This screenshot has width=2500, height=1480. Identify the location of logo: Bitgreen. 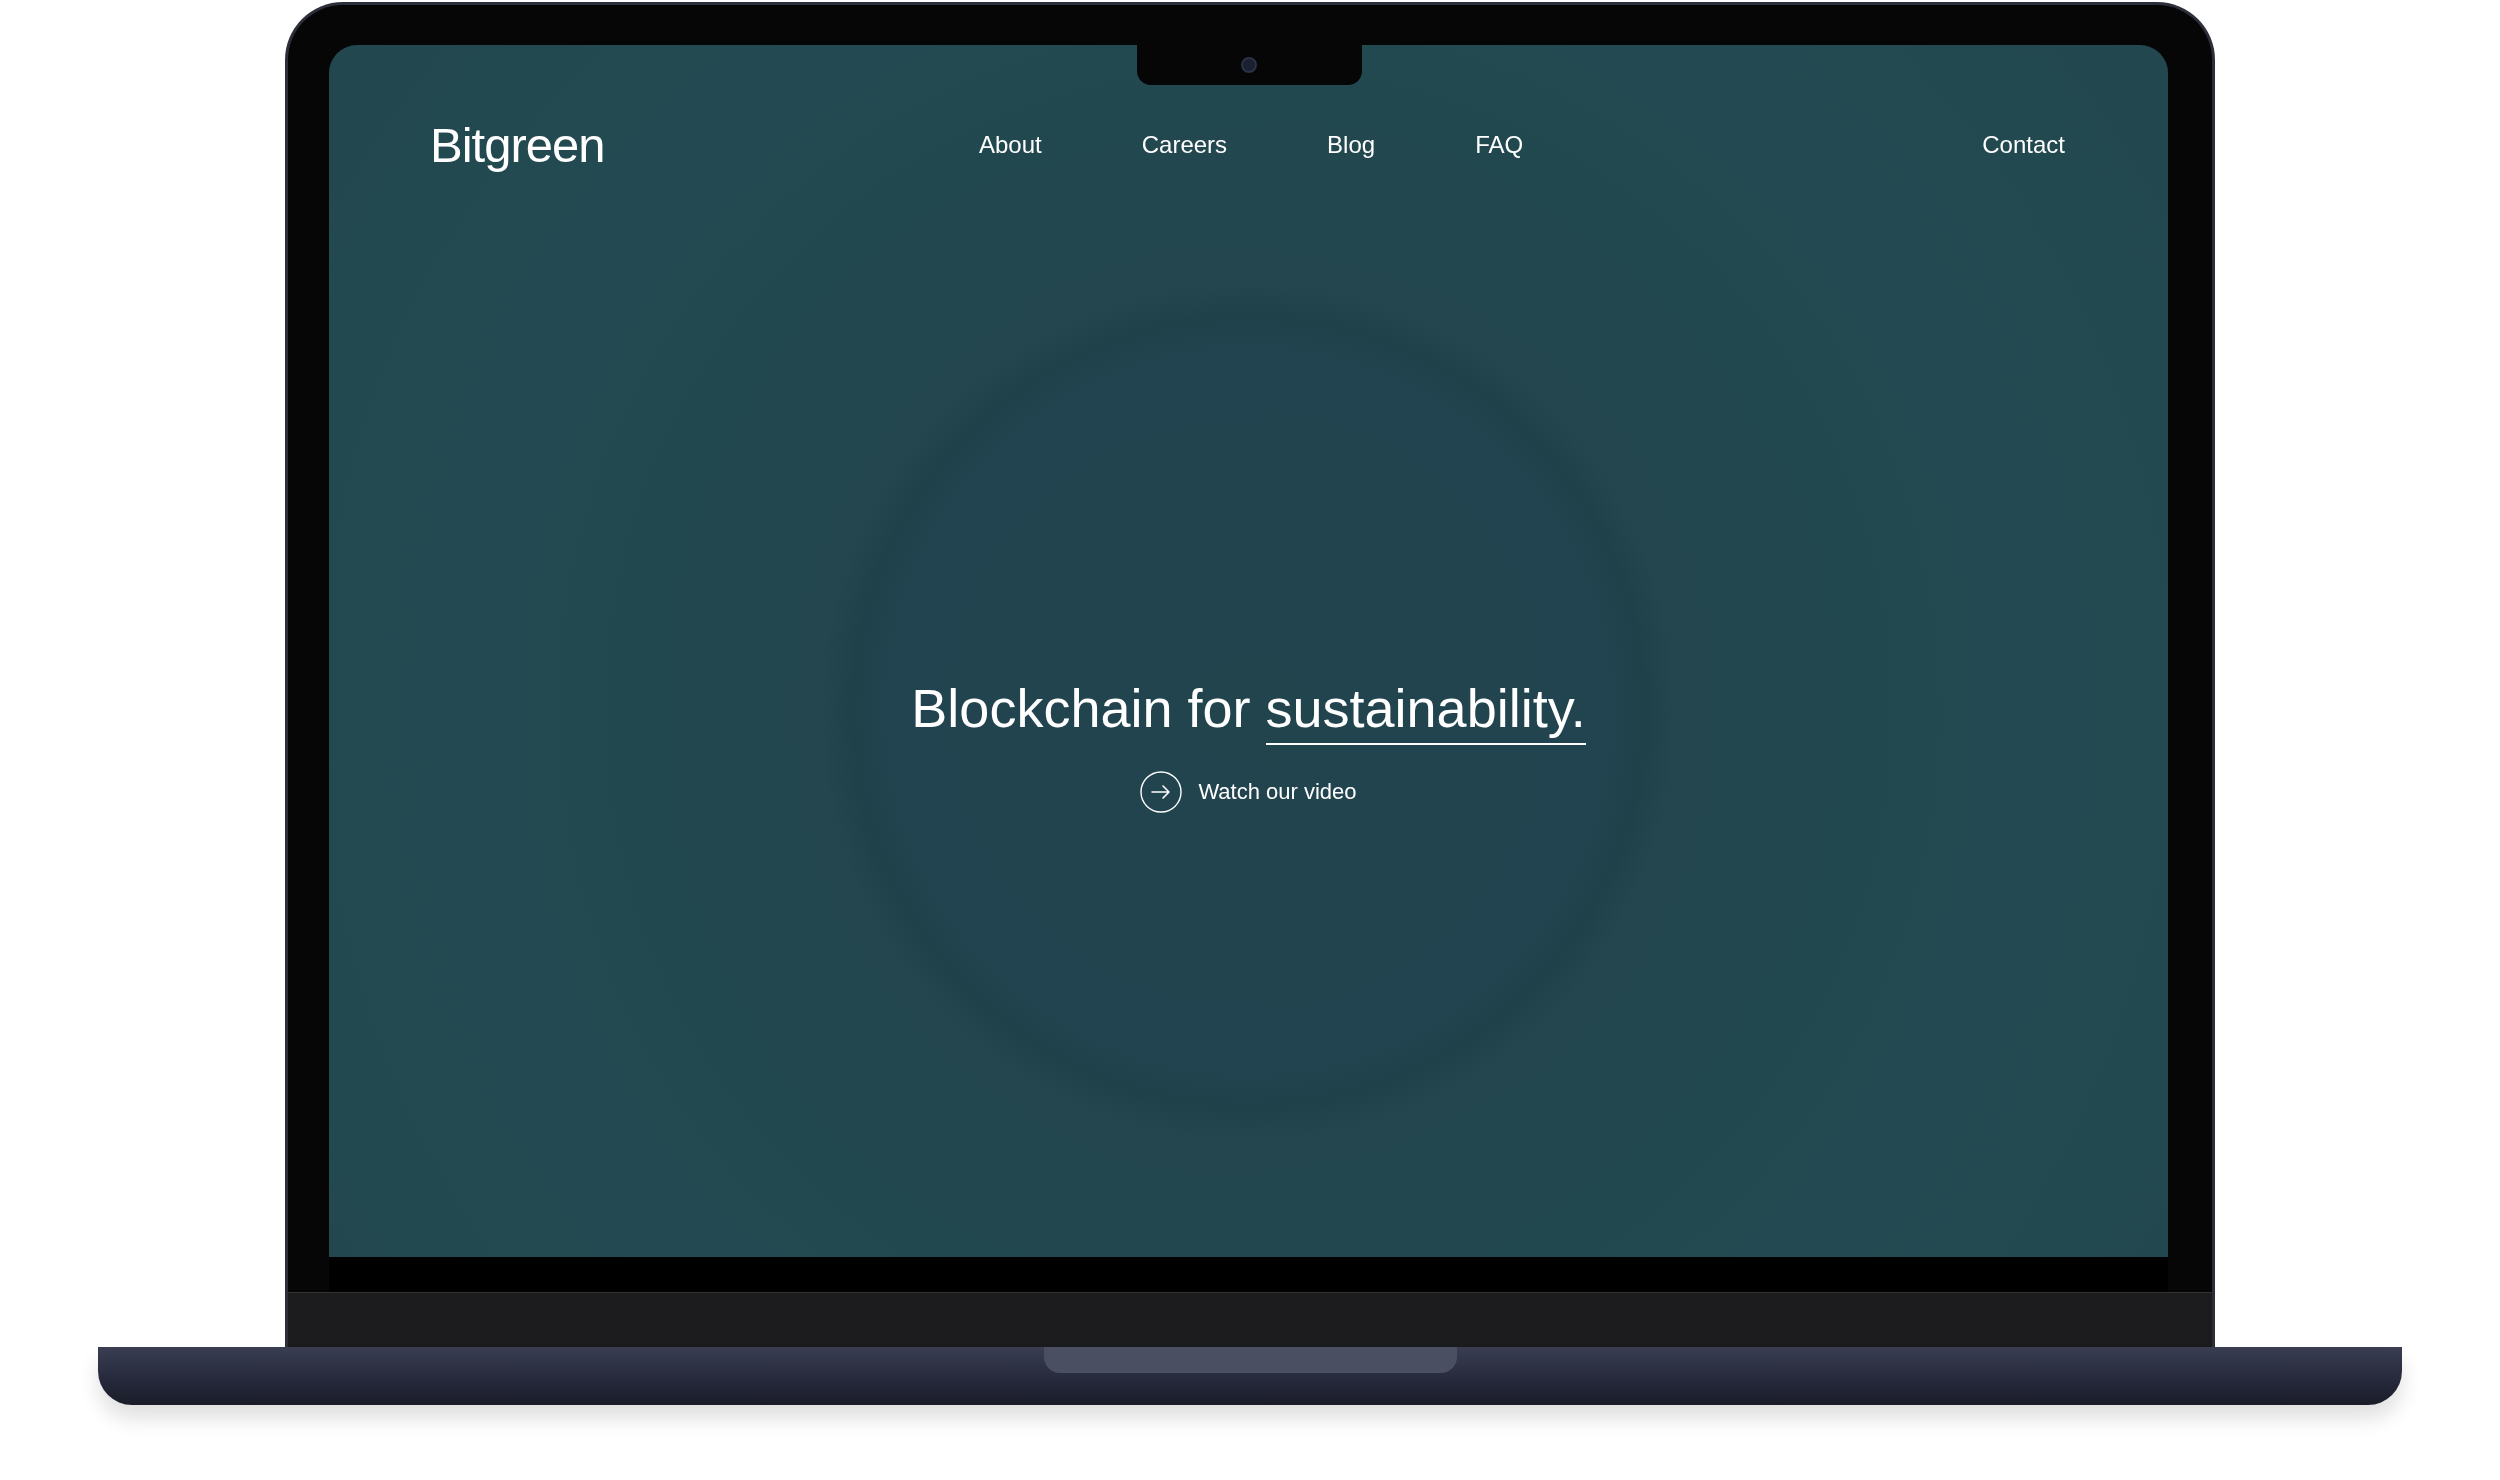
(704, 145).